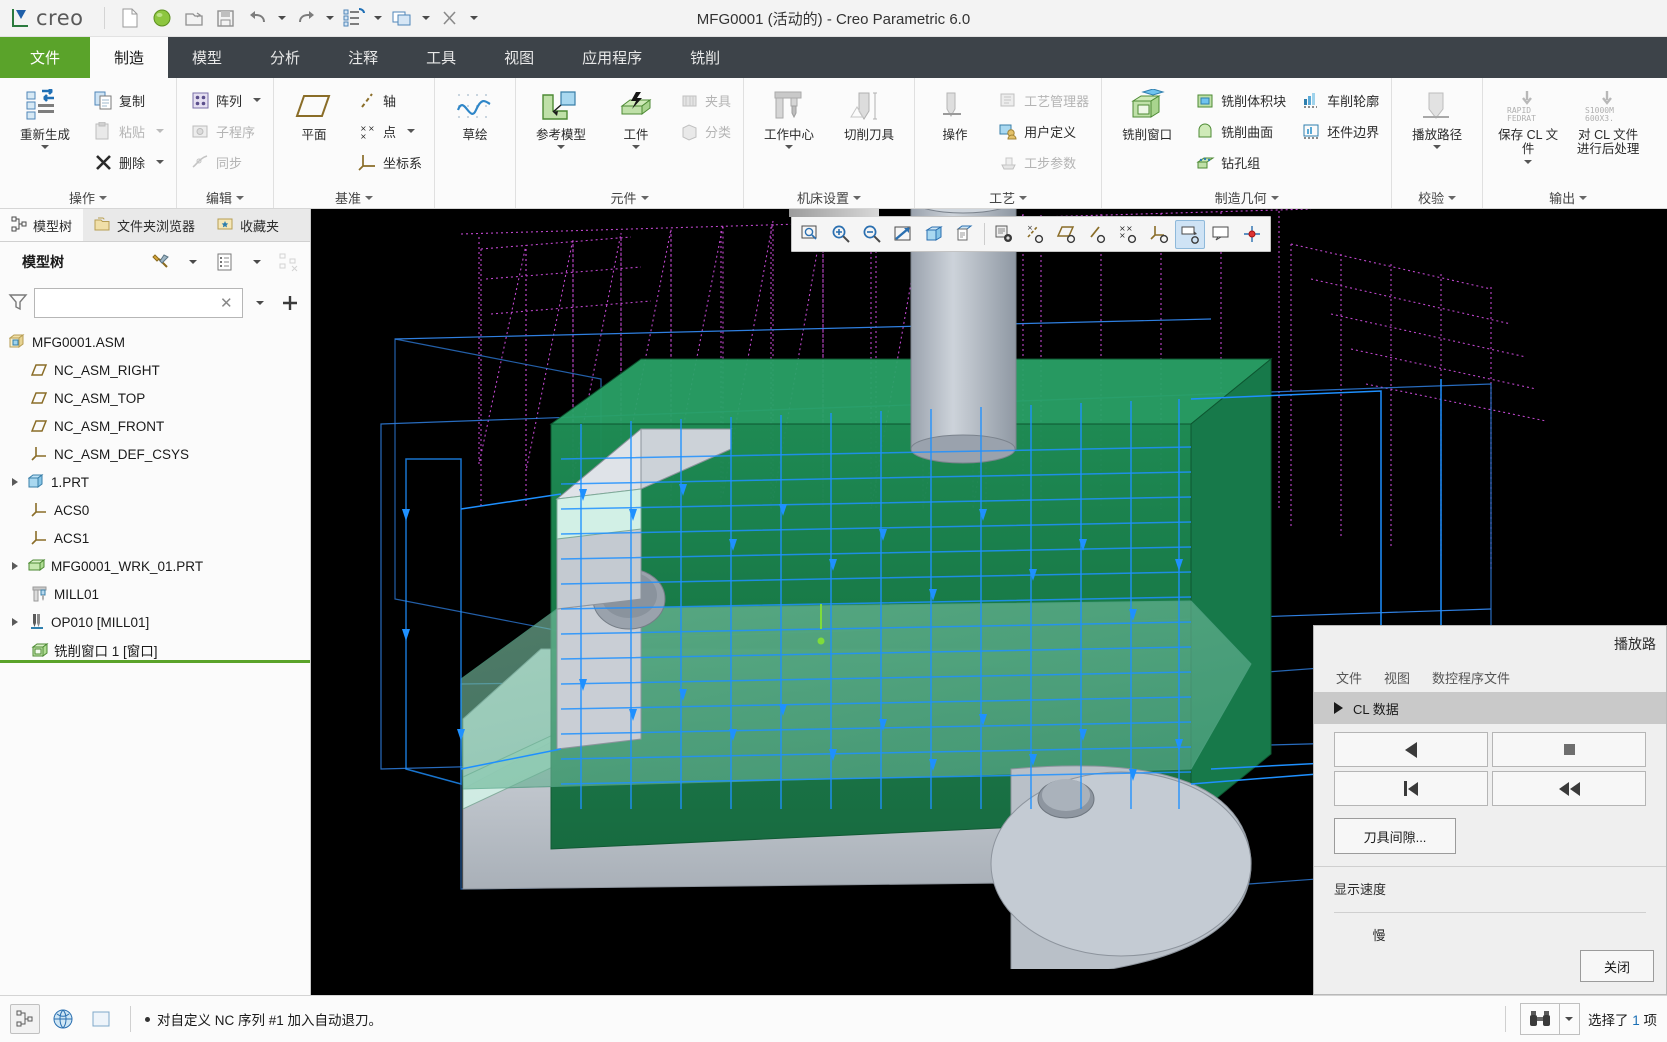 This screenshot has width=1667, height=1042. I want to click on tree-item-mill01: MILL01, so click(155, 594).